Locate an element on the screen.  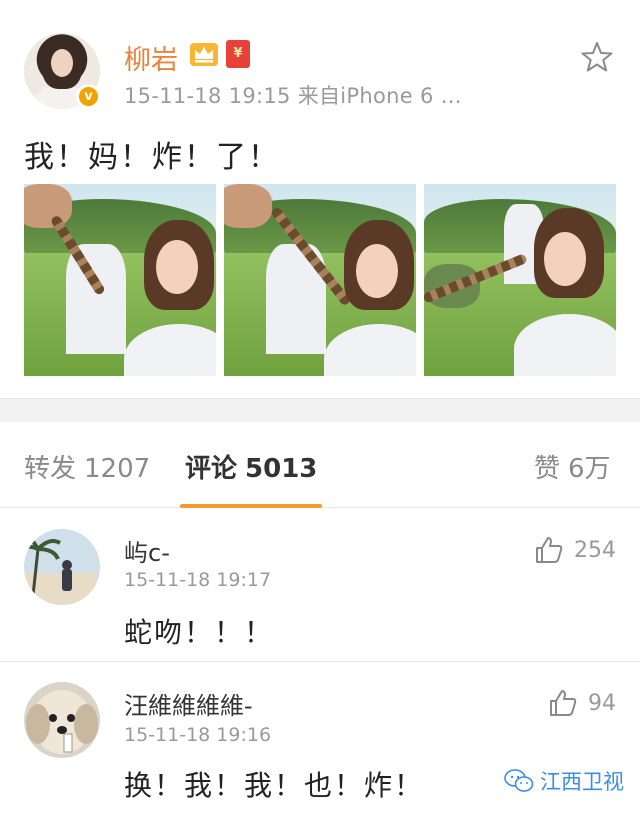
red-packet-icon: ¥ is located at coordinates (238, 54).